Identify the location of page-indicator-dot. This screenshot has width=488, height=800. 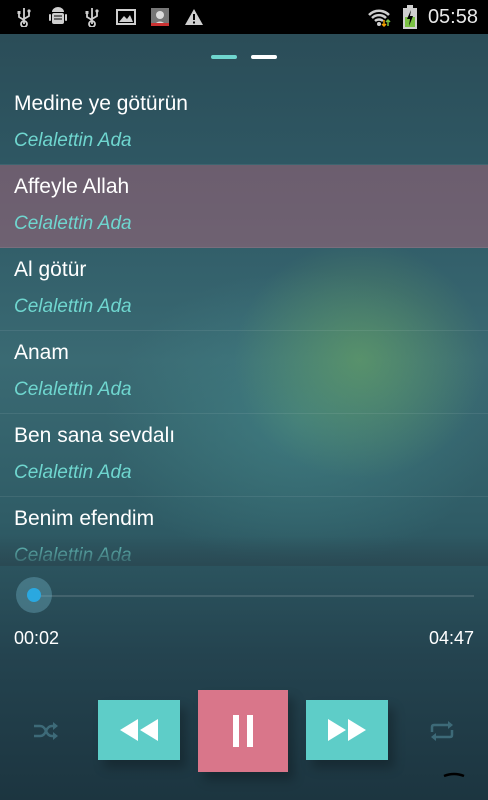
(264, 57).